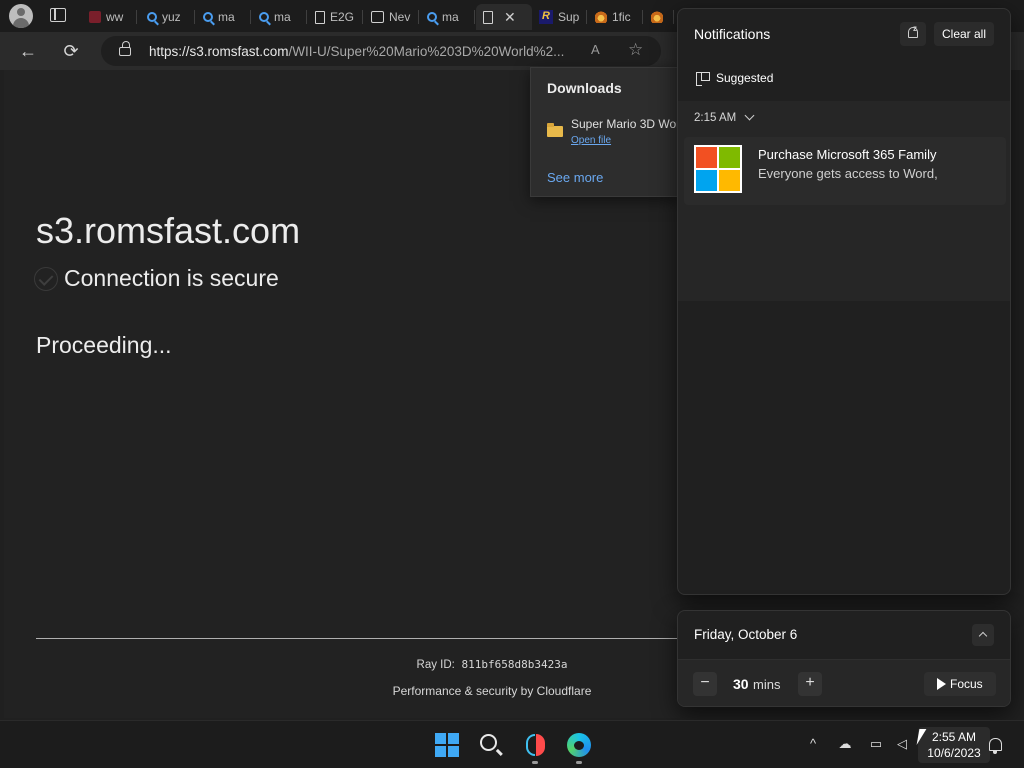 Image resolution: width=1024 pixels, height=768 pixels. Describe the element at coordinates (584, 88) in the screenshot. I see `downloads-title: Downloads` at that location.